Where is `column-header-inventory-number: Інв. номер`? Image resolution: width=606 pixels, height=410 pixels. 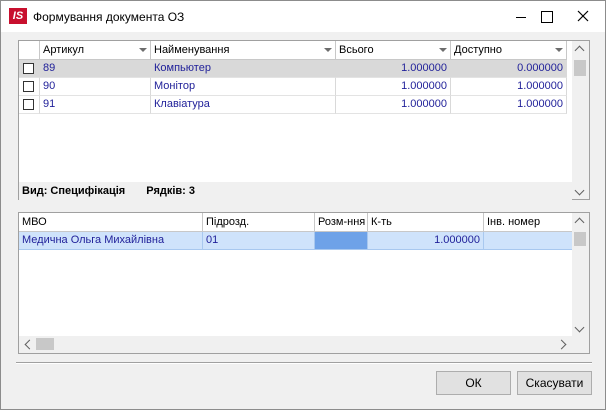 column-header-inventory-number: Інв. номер is located at coordinates (529, 222).